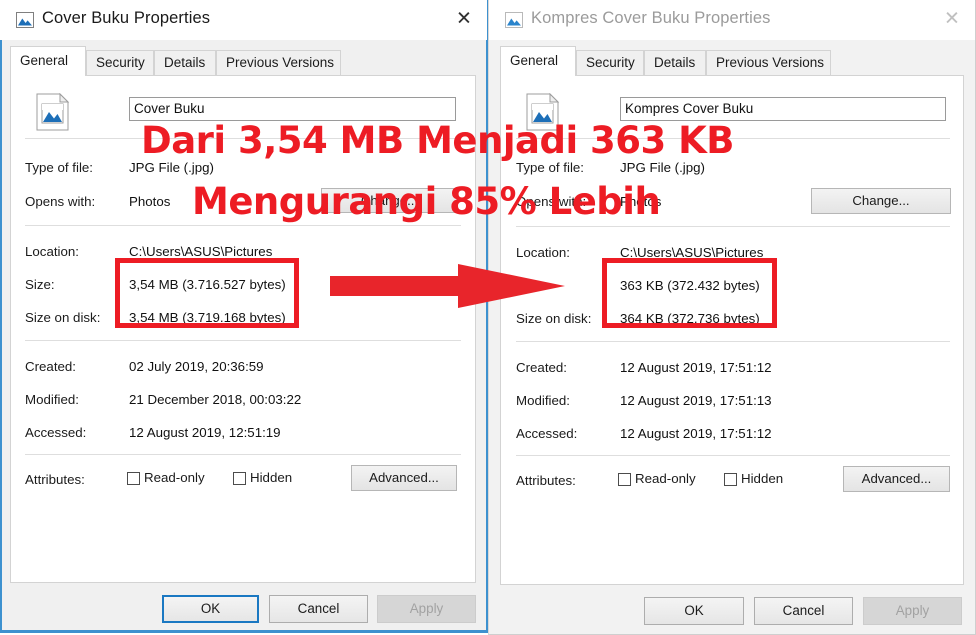 This screenshot has width=976, height=635. What do you see at coordinates (689, 293) in the screenshot?
I see `highlight-box-compressed-size` at bounding box center [689, 293].